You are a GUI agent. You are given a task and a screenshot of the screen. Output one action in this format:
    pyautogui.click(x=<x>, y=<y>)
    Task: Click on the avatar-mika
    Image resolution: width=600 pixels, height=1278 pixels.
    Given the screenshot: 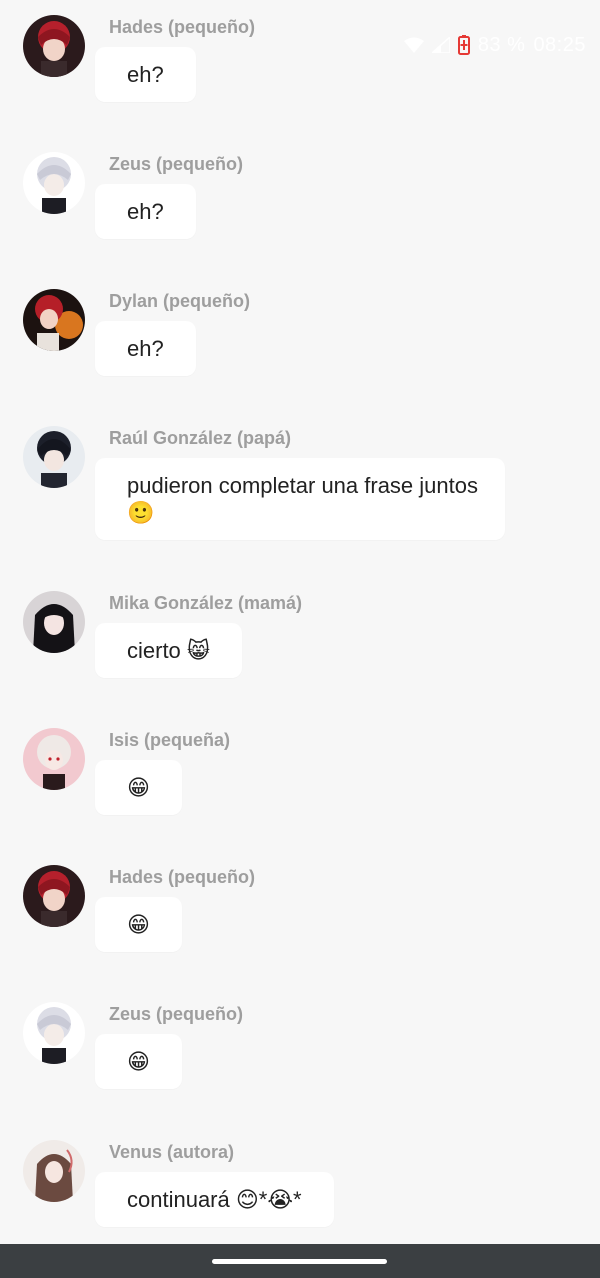 What is the action you would take?
    pyautogui.click(x=54, y=622)
    